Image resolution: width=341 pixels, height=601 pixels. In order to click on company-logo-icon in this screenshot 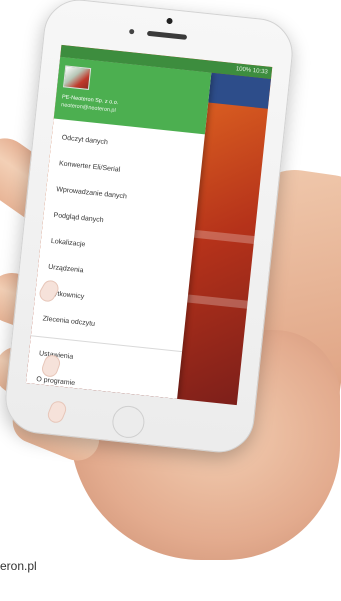, I will do `click(77, 77)`.